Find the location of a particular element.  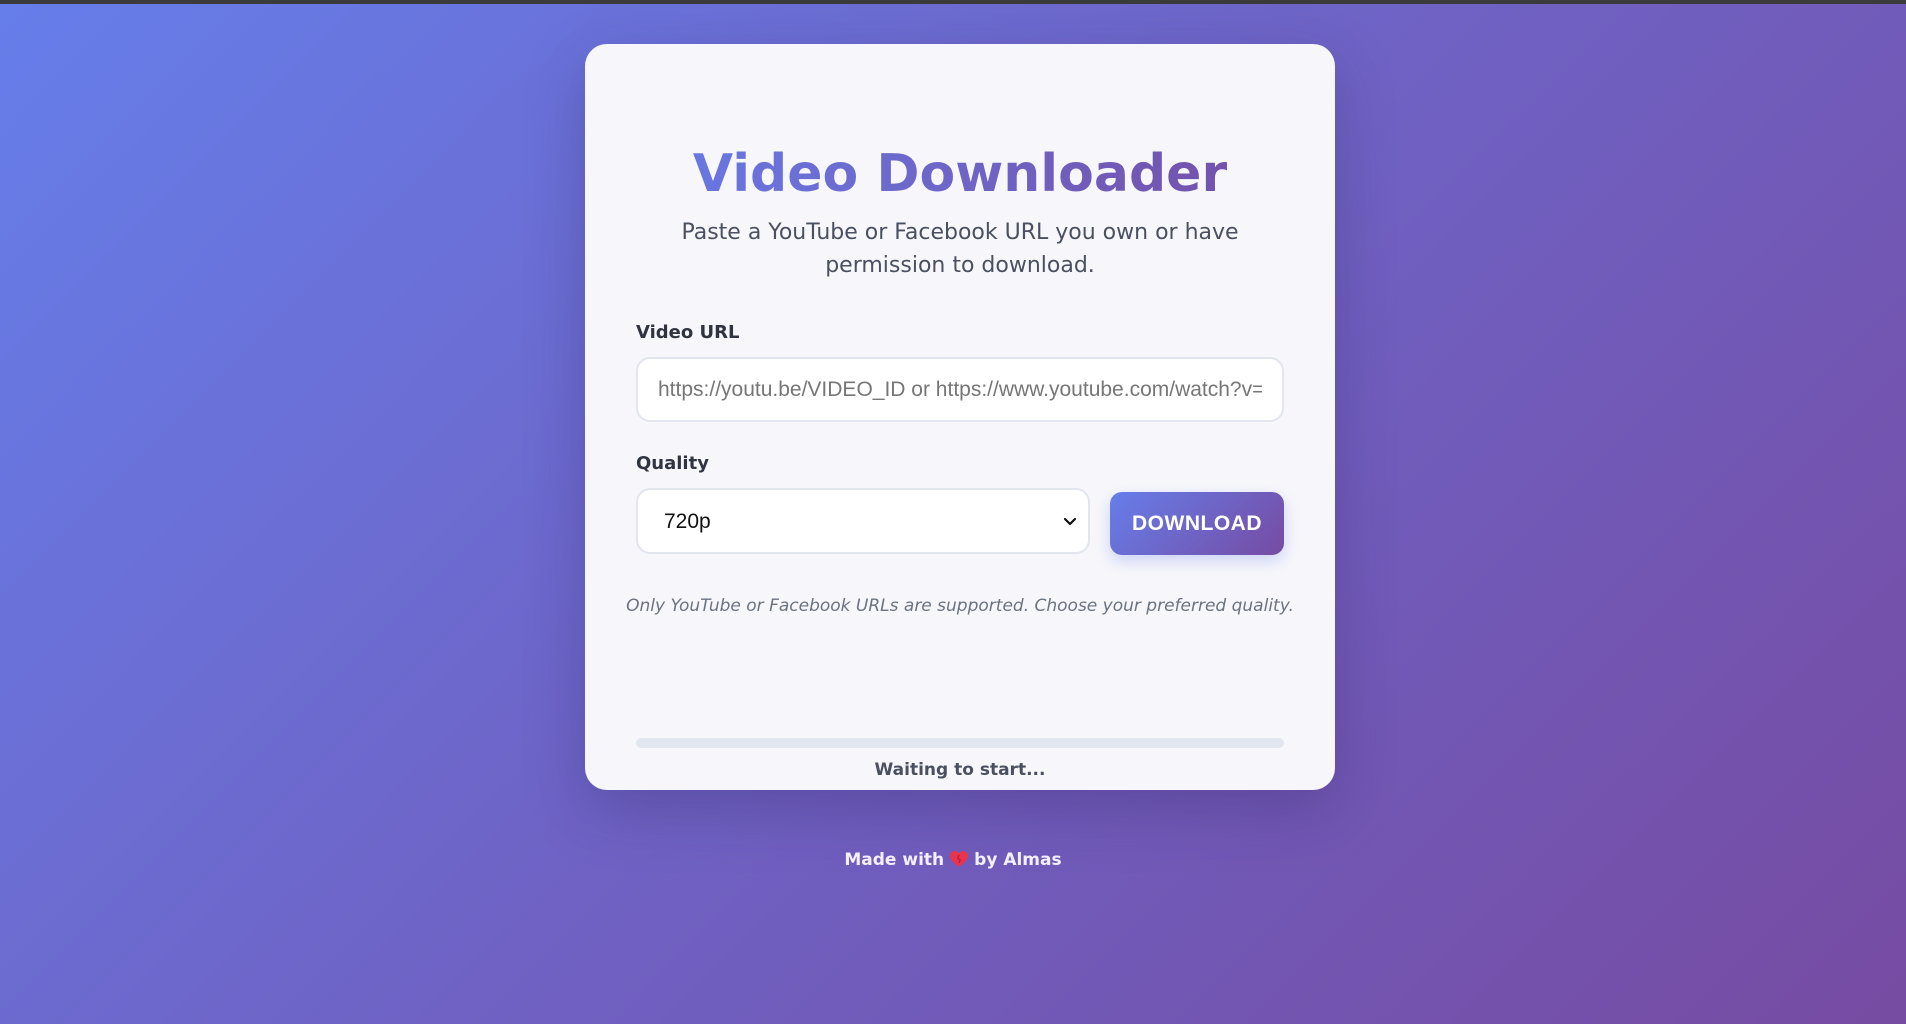

heart-icon is located at coordinates (959, 859).